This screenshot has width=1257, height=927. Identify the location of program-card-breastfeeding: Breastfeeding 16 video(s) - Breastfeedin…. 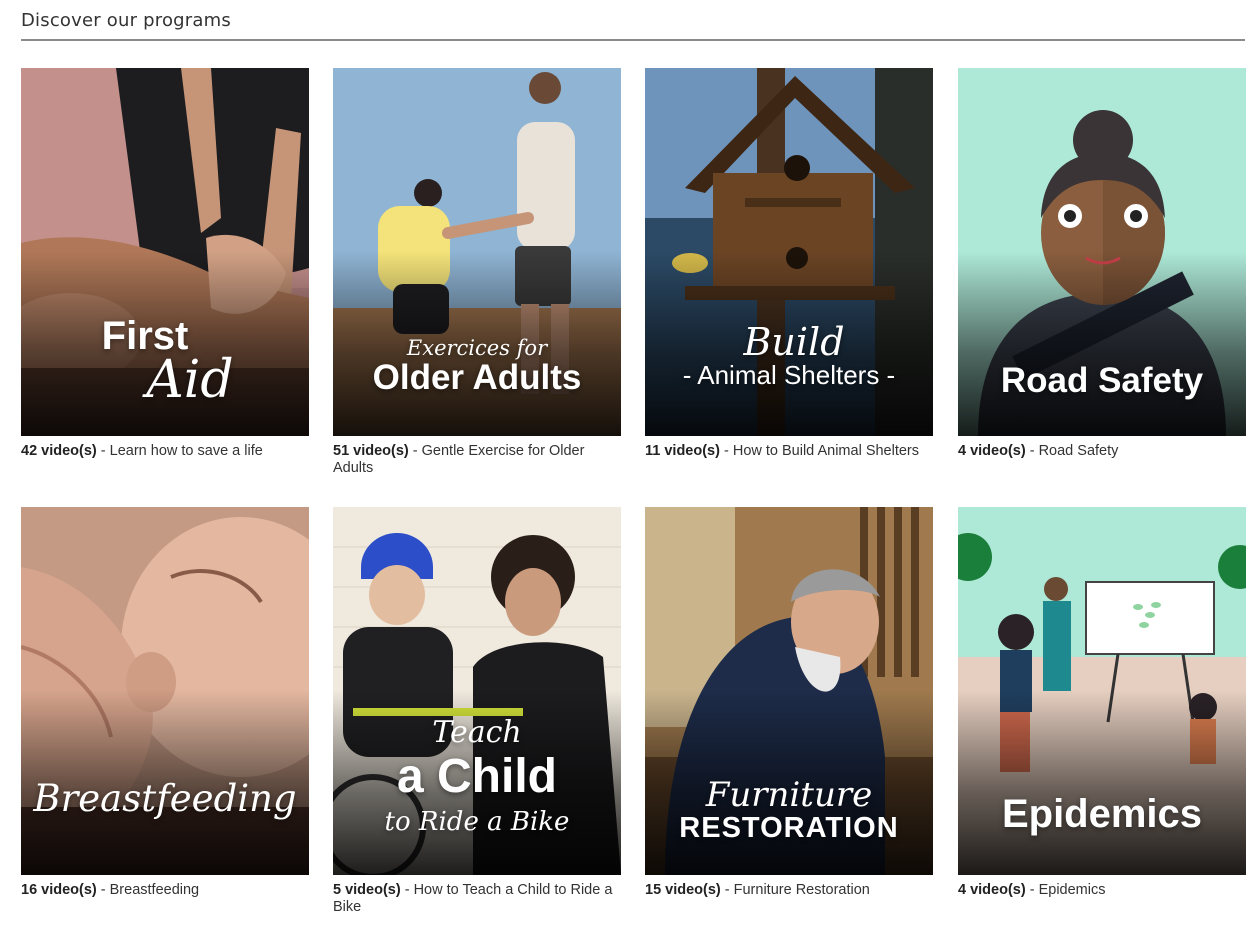
(165, 703).